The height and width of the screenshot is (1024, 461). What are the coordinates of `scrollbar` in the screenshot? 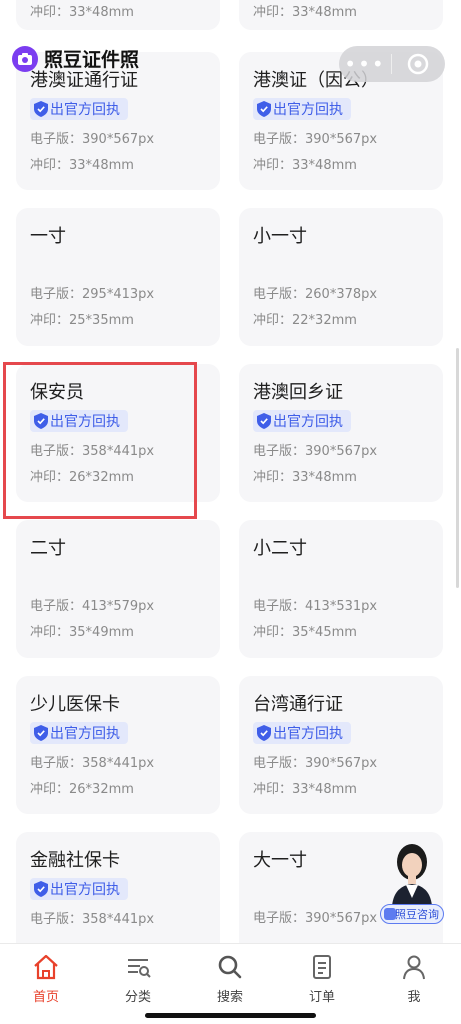 It's located at (457, 468).